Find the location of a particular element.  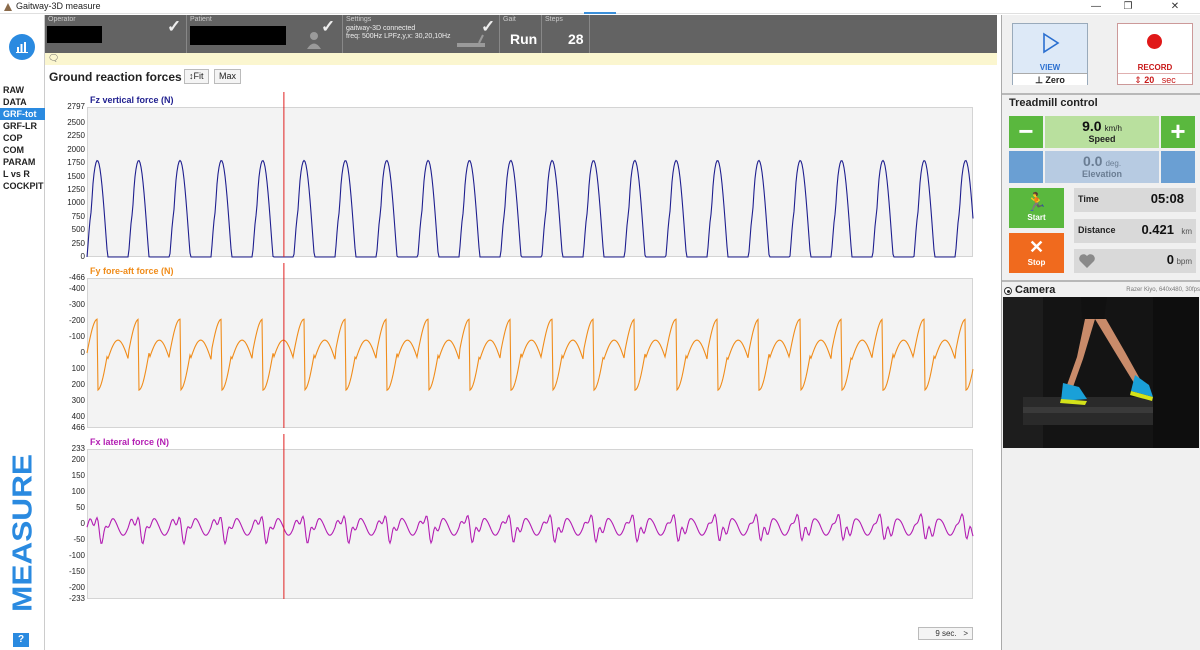

force-trace-line is located at coordinates (530, 208).